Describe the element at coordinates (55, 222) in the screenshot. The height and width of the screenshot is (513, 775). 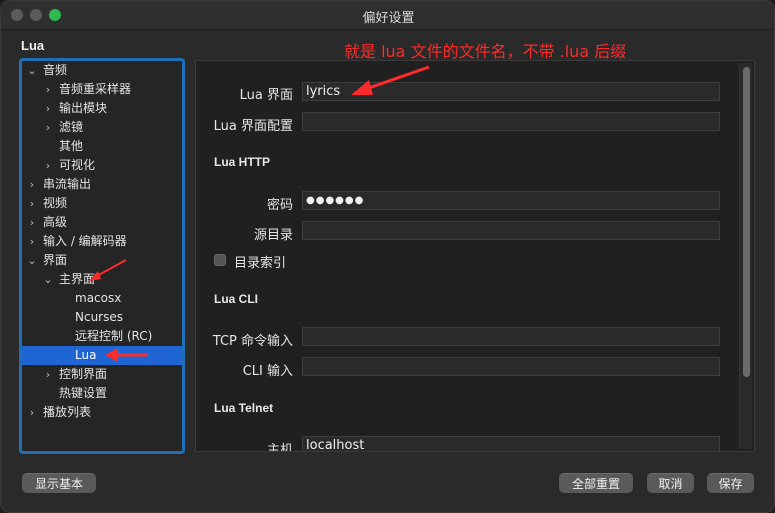
I see `tree-item-label: 高级` at that location.